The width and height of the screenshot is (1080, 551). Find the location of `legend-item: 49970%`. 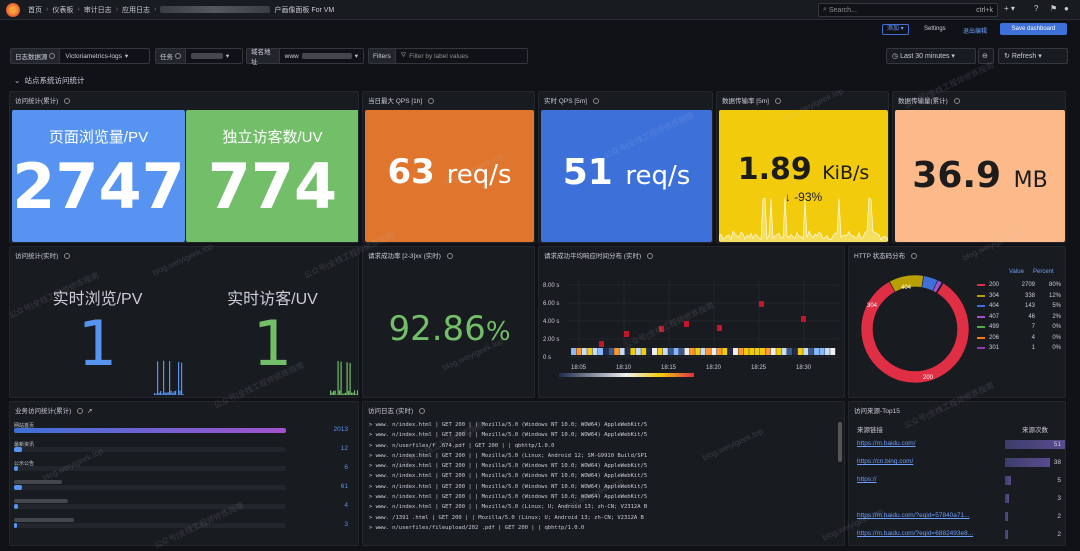

legend-item: 49970% is located at coordinates (1020, 327).